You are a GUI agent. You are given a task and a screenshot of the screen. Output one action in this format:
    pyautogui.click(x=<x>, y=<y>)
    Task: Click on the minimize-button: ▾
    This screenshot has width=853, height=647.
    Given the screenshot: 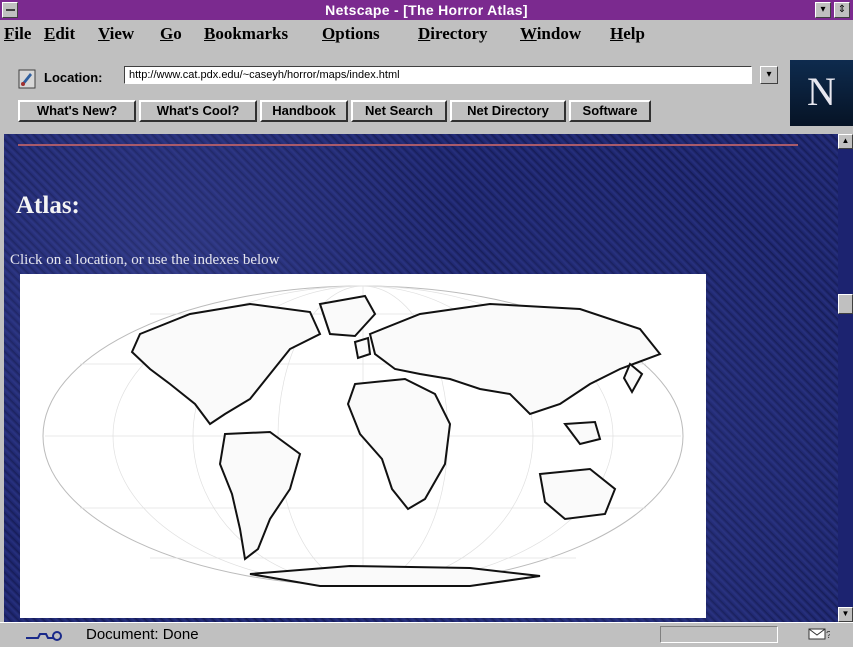 What is the action you would take?
    pyautogui.click(x=823, y=10)
    